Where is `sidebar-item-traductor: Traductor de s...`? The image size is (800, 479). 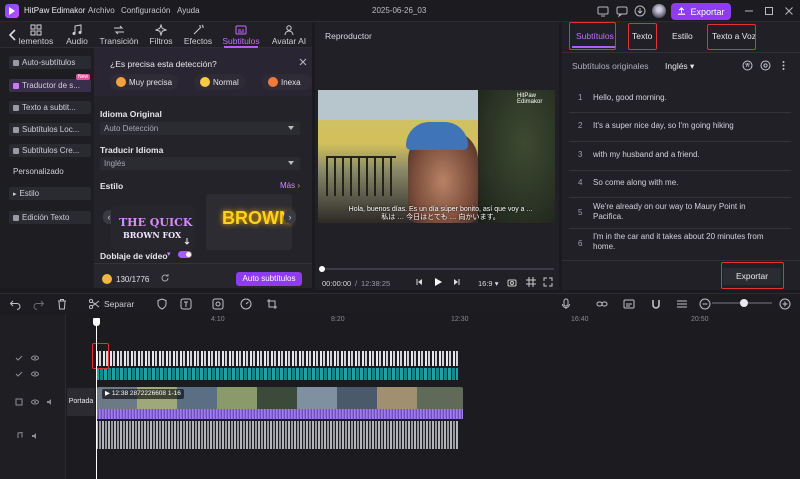
sidebar-item-traductor: Traductor de s... is located at coordinates (50, 85).